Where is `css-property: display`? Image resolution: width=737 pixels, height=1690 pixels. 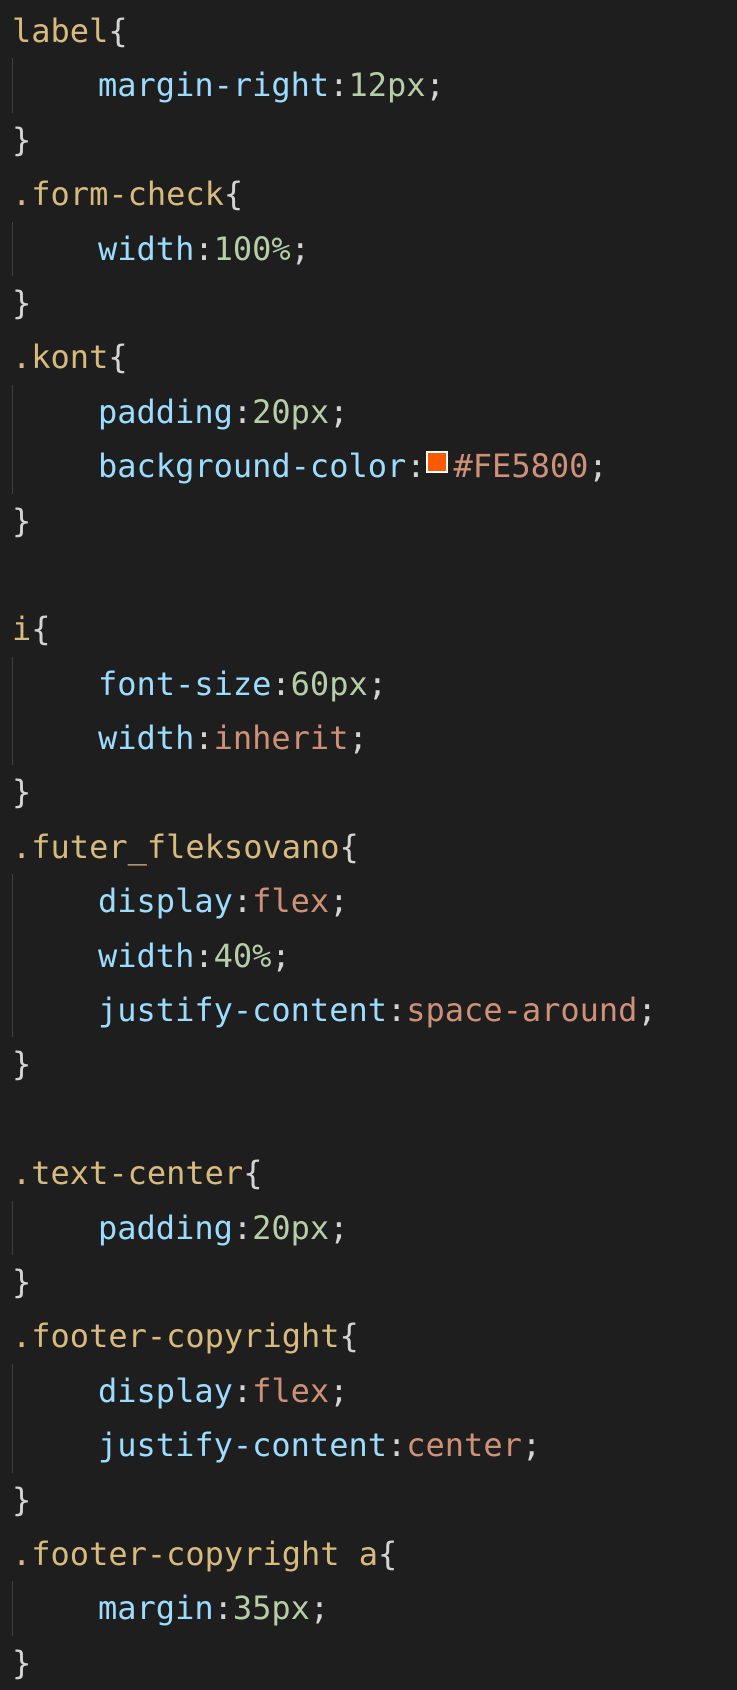 css-property: display is located at coordinates (165, 1390).